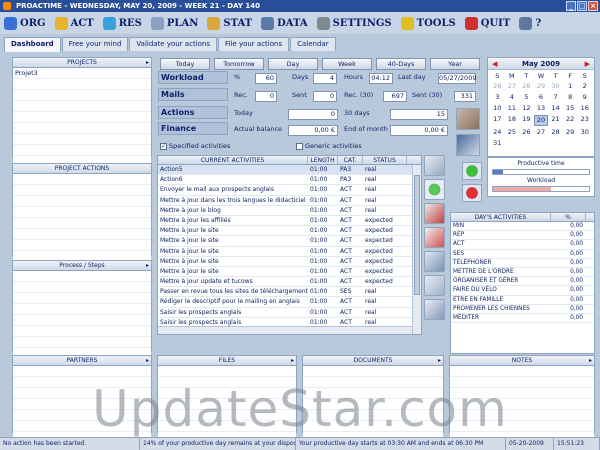 The height and width of the screenshot is (450, 600). What do you see at coordinates (434, 237) in the screenshot?
I see `document-icon` at bounding box center [434, 237].